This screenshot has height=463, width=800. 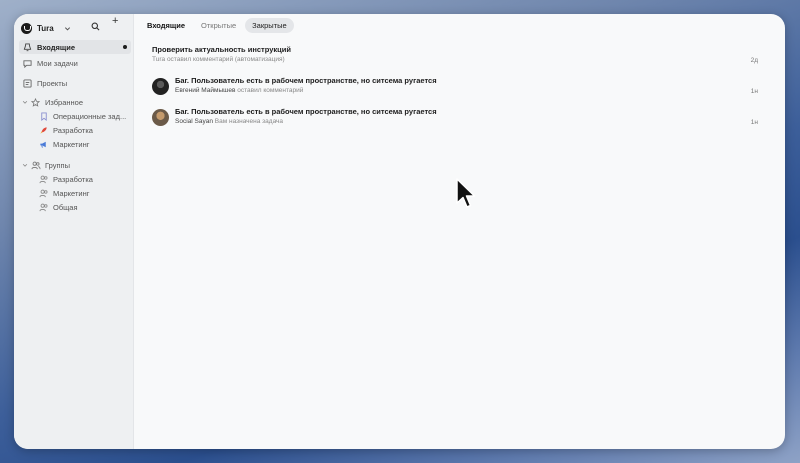 I want to click on notification-meta: Евгений Маймышев оставил комментарий, so click(x=239, y=90).